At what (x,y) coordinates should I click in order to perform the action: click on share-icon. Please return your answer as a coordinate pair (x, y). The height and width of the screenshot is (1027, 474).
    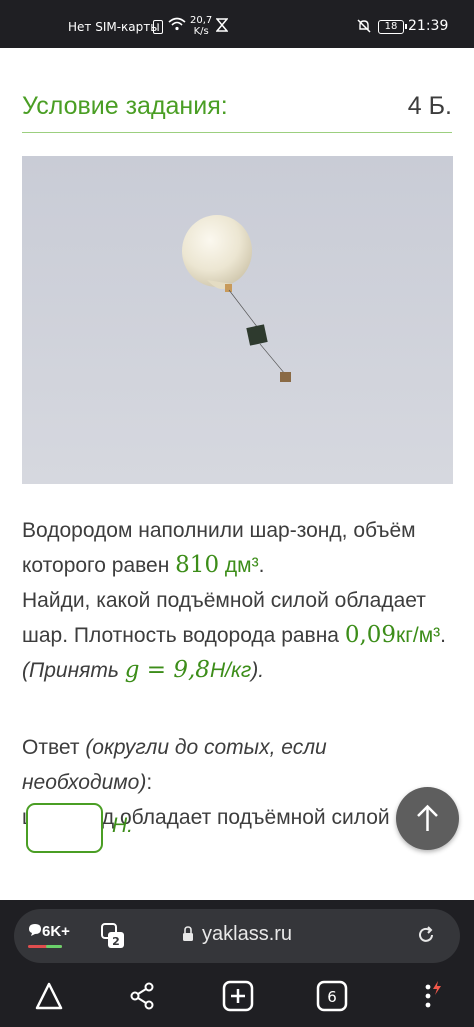
    Looking at the image, I should click on (142, 996).